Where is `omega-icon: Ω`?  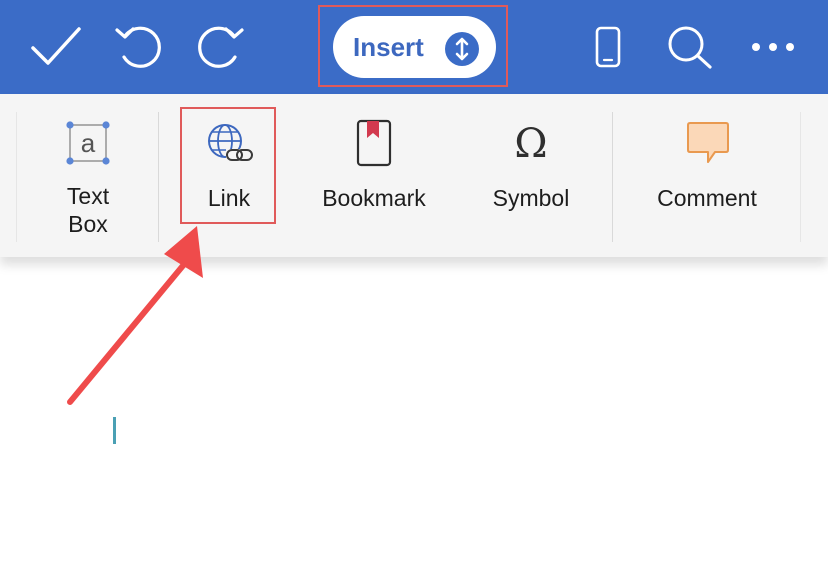
omega-icon: Ω is located at coordinates (530, 142).